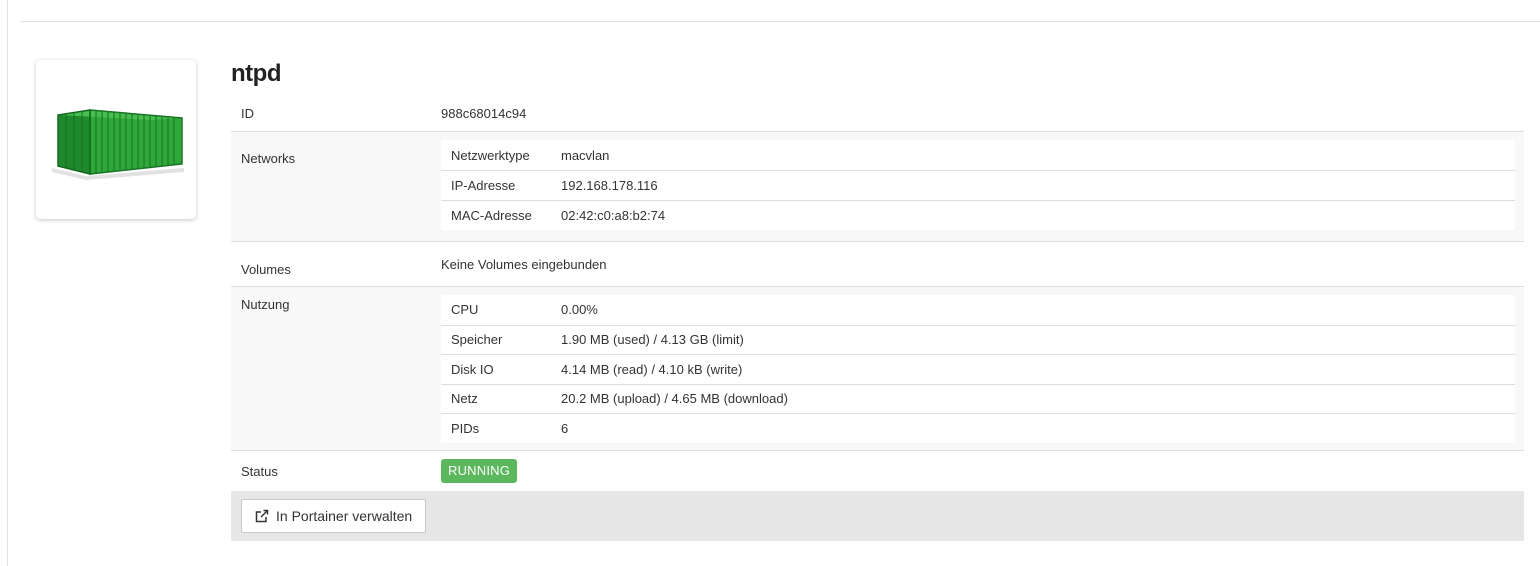 This screenshot has height=566, width=1540. Describe the element at coordinates (877, 516) in the screenshot. I see `actions-footer: In Portainer verwalten` at that location.